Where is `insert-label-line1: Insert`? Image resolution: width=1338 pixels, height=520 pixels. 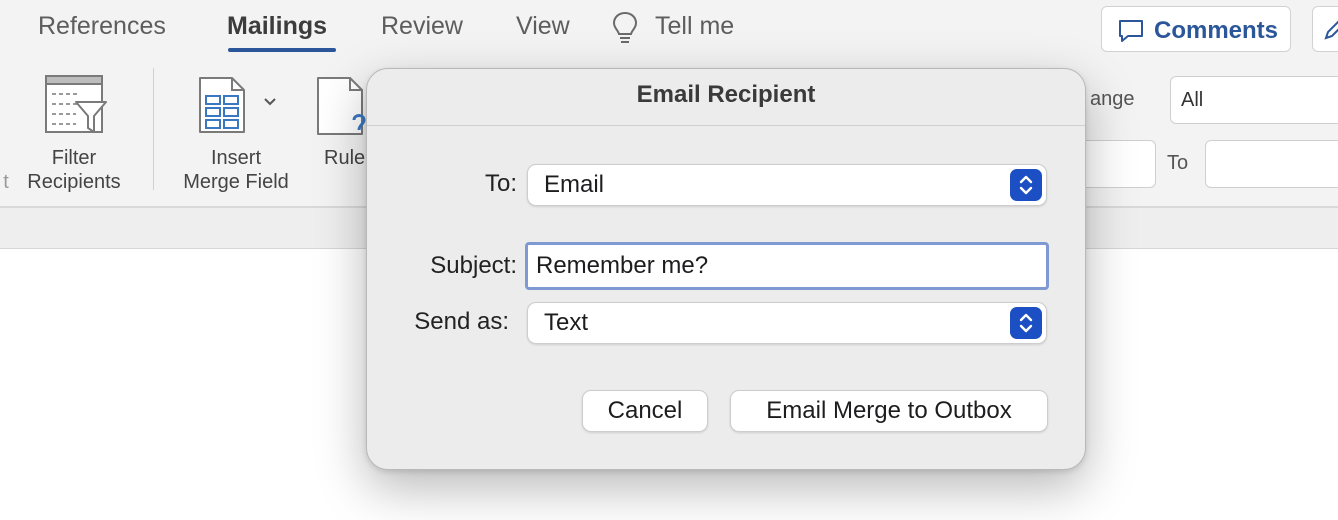
insert-label-line1: Insert is located at coordinates (236, 158).